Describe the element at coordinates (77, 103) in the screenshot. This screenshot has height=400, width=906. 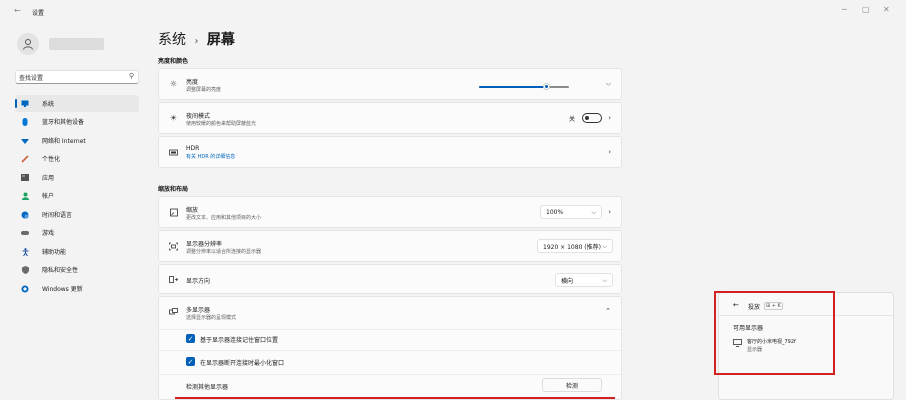
I see `sidebar-item-system: 系统` at that location.